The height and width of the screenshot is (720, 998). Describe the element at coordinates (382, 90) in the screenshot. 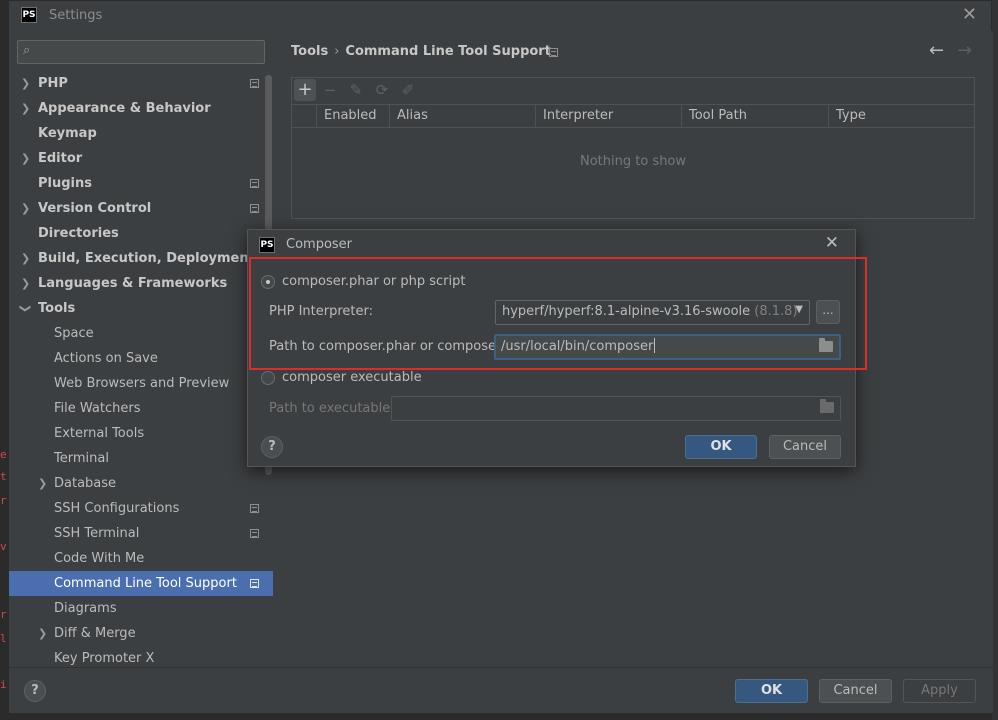

I see `refresh-icon: ⟳` at that location.